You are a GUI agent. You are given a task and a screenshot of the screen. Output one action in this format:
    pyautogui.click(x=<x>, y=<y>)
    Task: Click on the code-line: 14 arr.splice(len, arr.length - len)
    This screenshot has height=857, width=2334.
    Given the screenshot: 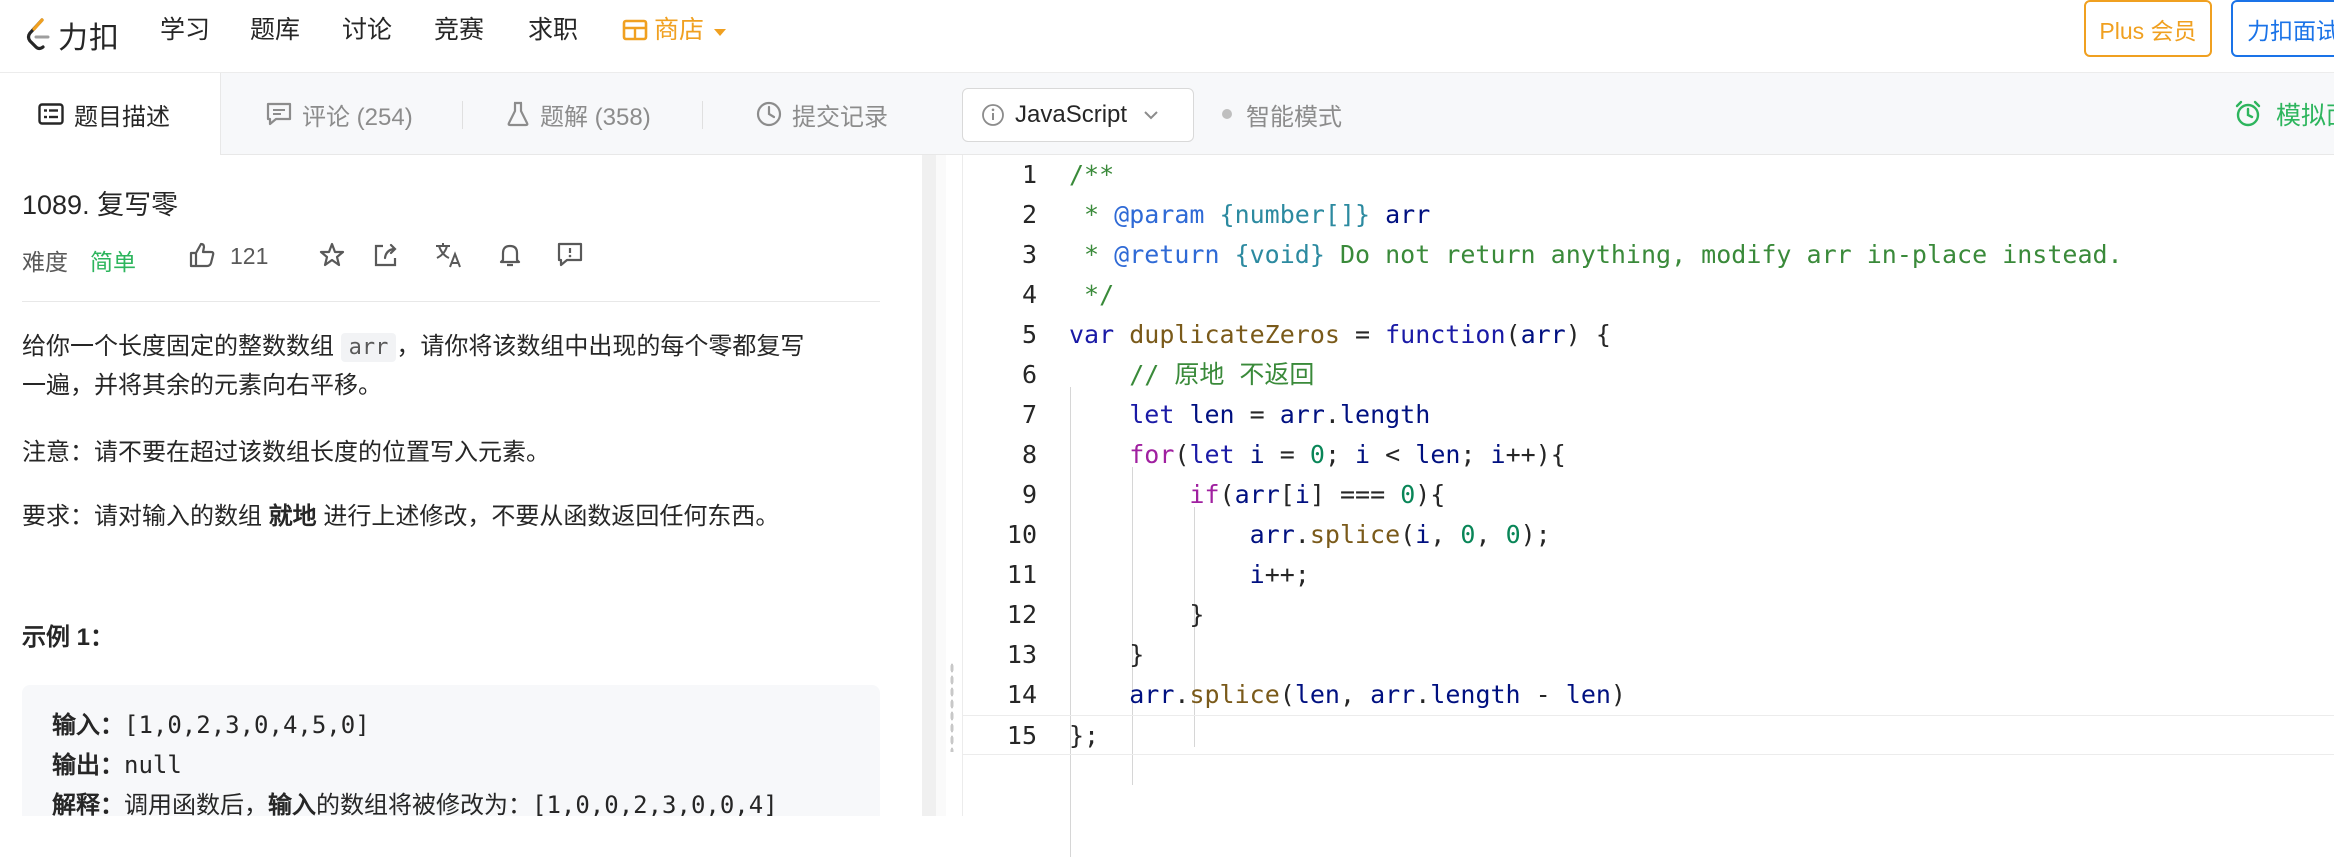 What is the action you would take?
    pyautogui.click(x=1648, y=695)
    